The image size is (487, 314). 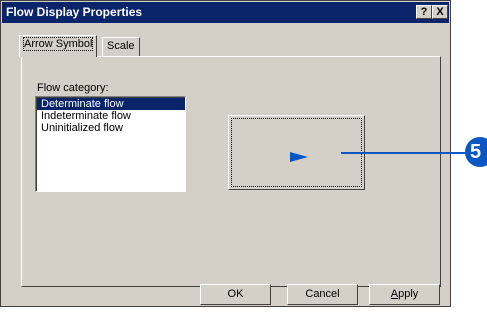 I want to click on arrow-symbol-icon, so click(x=299, y=157).